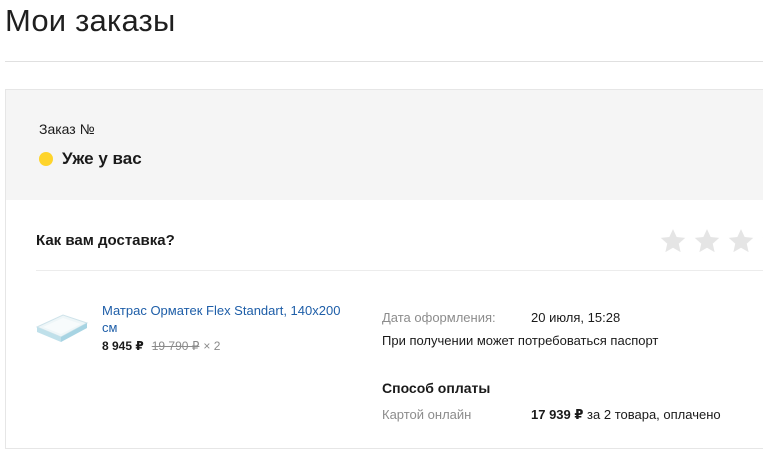 This screenshot has width=763, height=449. Describe the element at coordinates (399, 270) in the screenshot. I see `section-divider` at that location.